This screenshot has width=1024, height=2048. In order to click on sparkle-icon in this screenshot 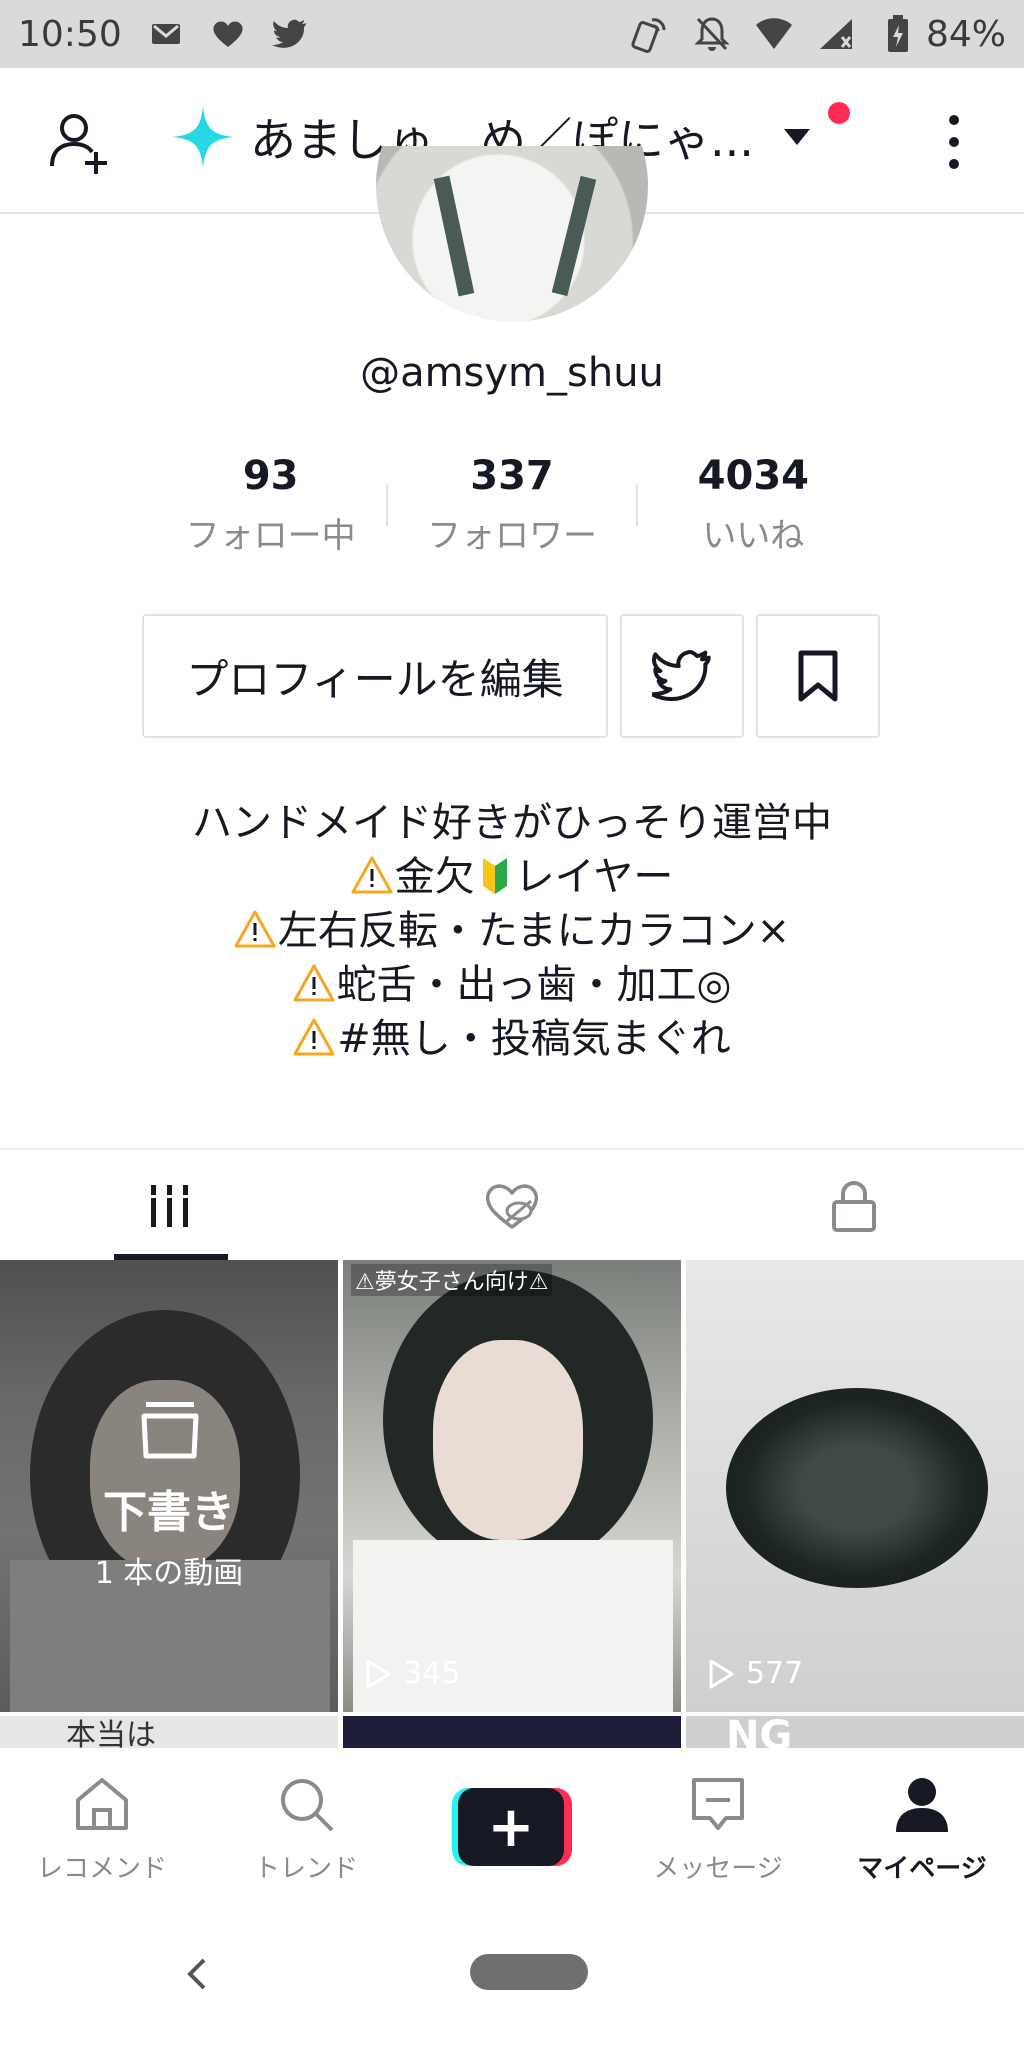, I will do `click(203, 137)`.